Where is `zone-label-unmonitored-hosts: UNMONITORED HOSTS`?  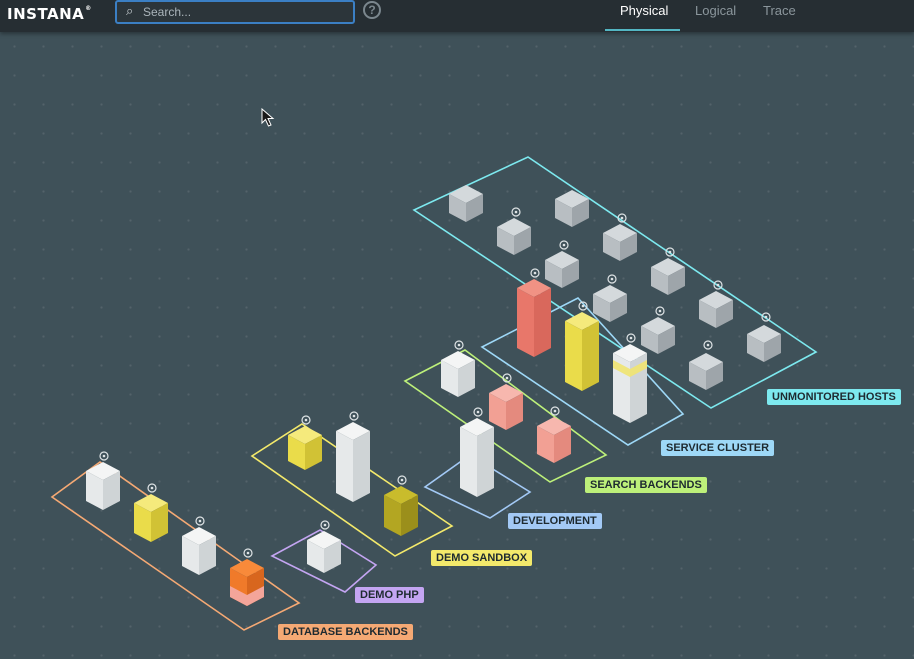
zone-label-unmonitored-hosts: UNMONITORED HOSTS is located at coordinates (834, 397).